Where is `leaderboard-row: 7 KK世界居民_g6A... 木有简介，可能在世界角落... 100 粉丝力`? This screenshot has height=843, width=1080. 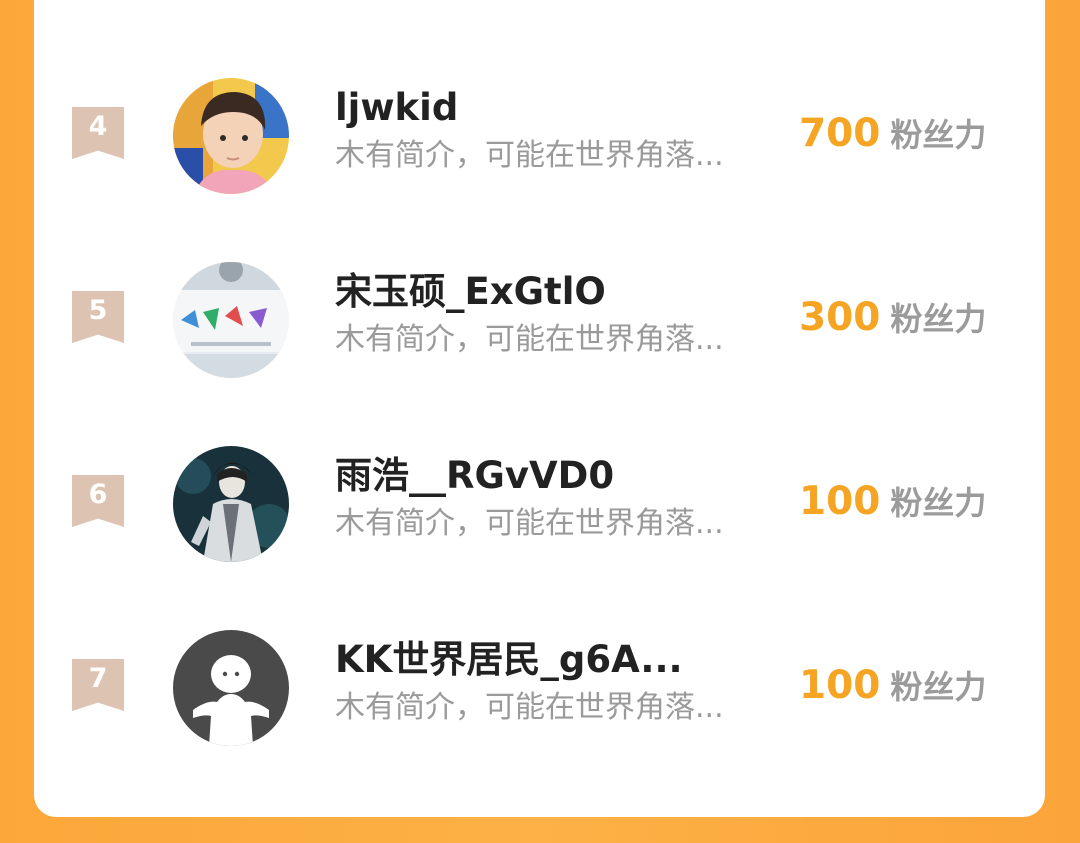 leaderboard-row: 7 KK世界居民_g6A... 木有简介，可能在世界角落... 100 粉丝力 is located at coordinates (539, 690).